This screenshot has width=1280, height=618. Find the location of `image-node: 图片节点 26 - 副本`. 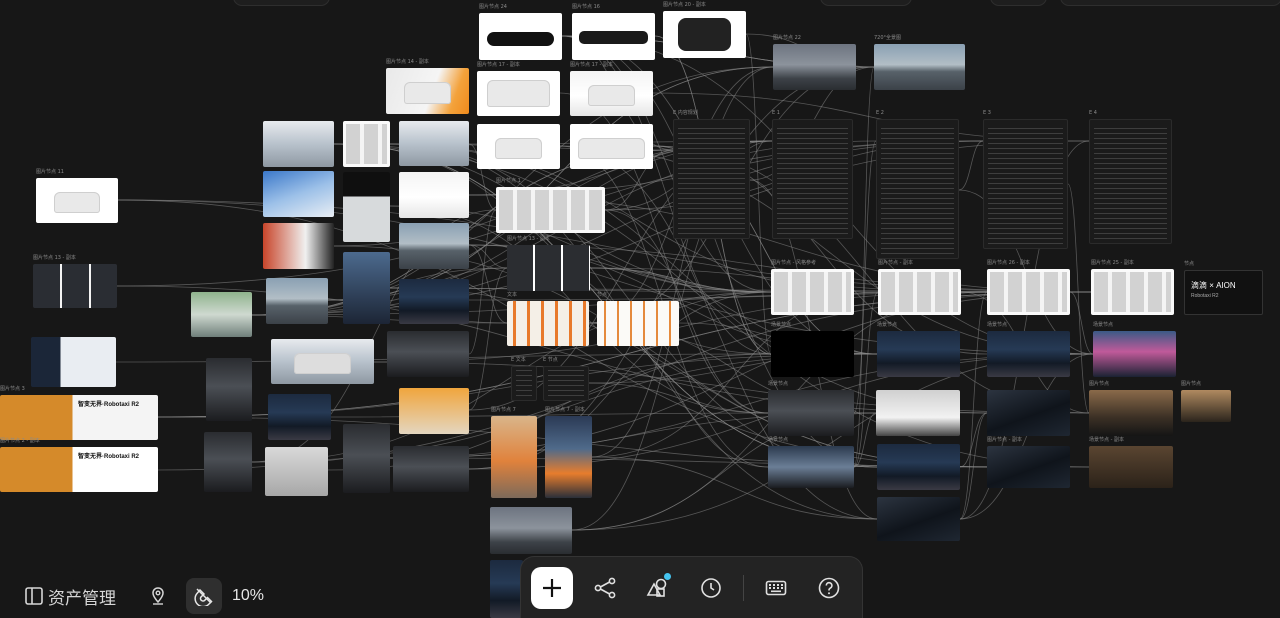

image-node: 图片节点 26 - 副本 is located at coordinates (1028, 287).